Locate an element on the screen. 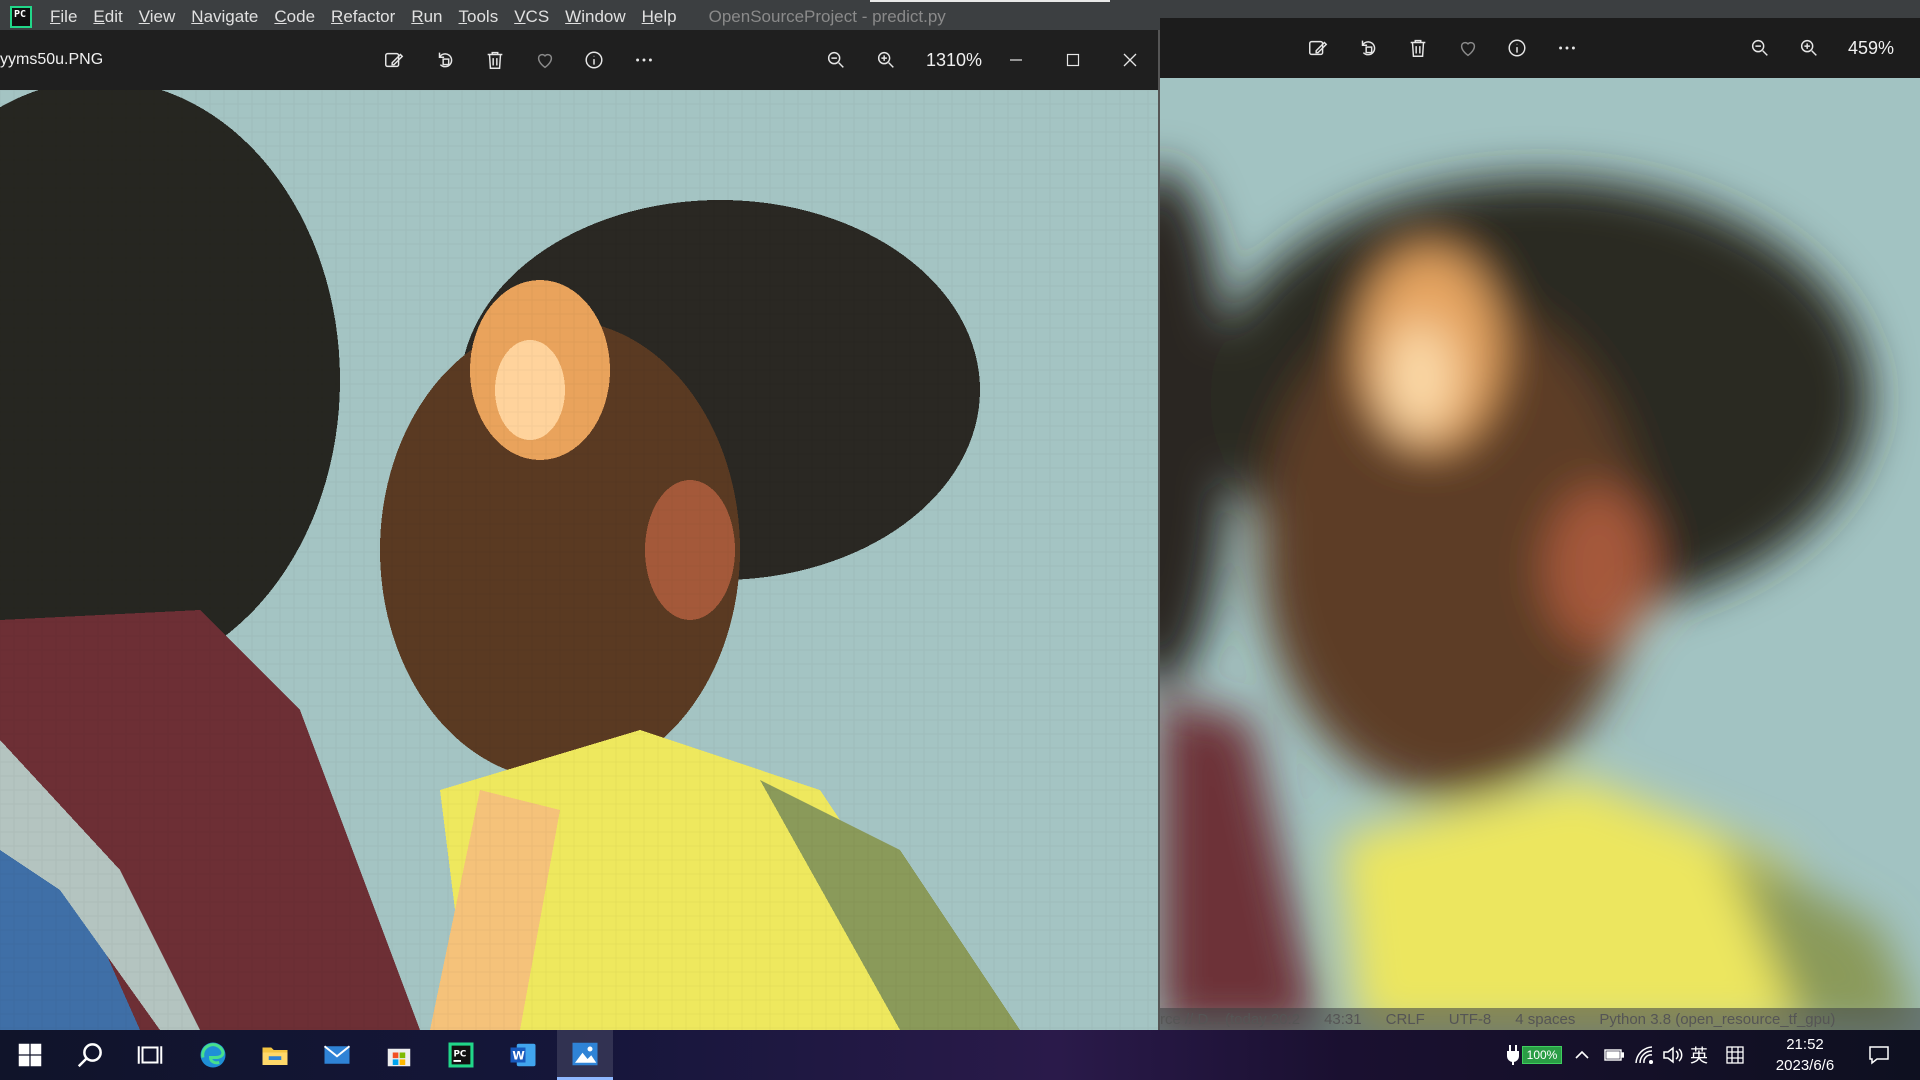 Image resolution: width=1920 pixels, height=1080 pixels. pycharm-icon: PC is located at coordinates (461, 1055).